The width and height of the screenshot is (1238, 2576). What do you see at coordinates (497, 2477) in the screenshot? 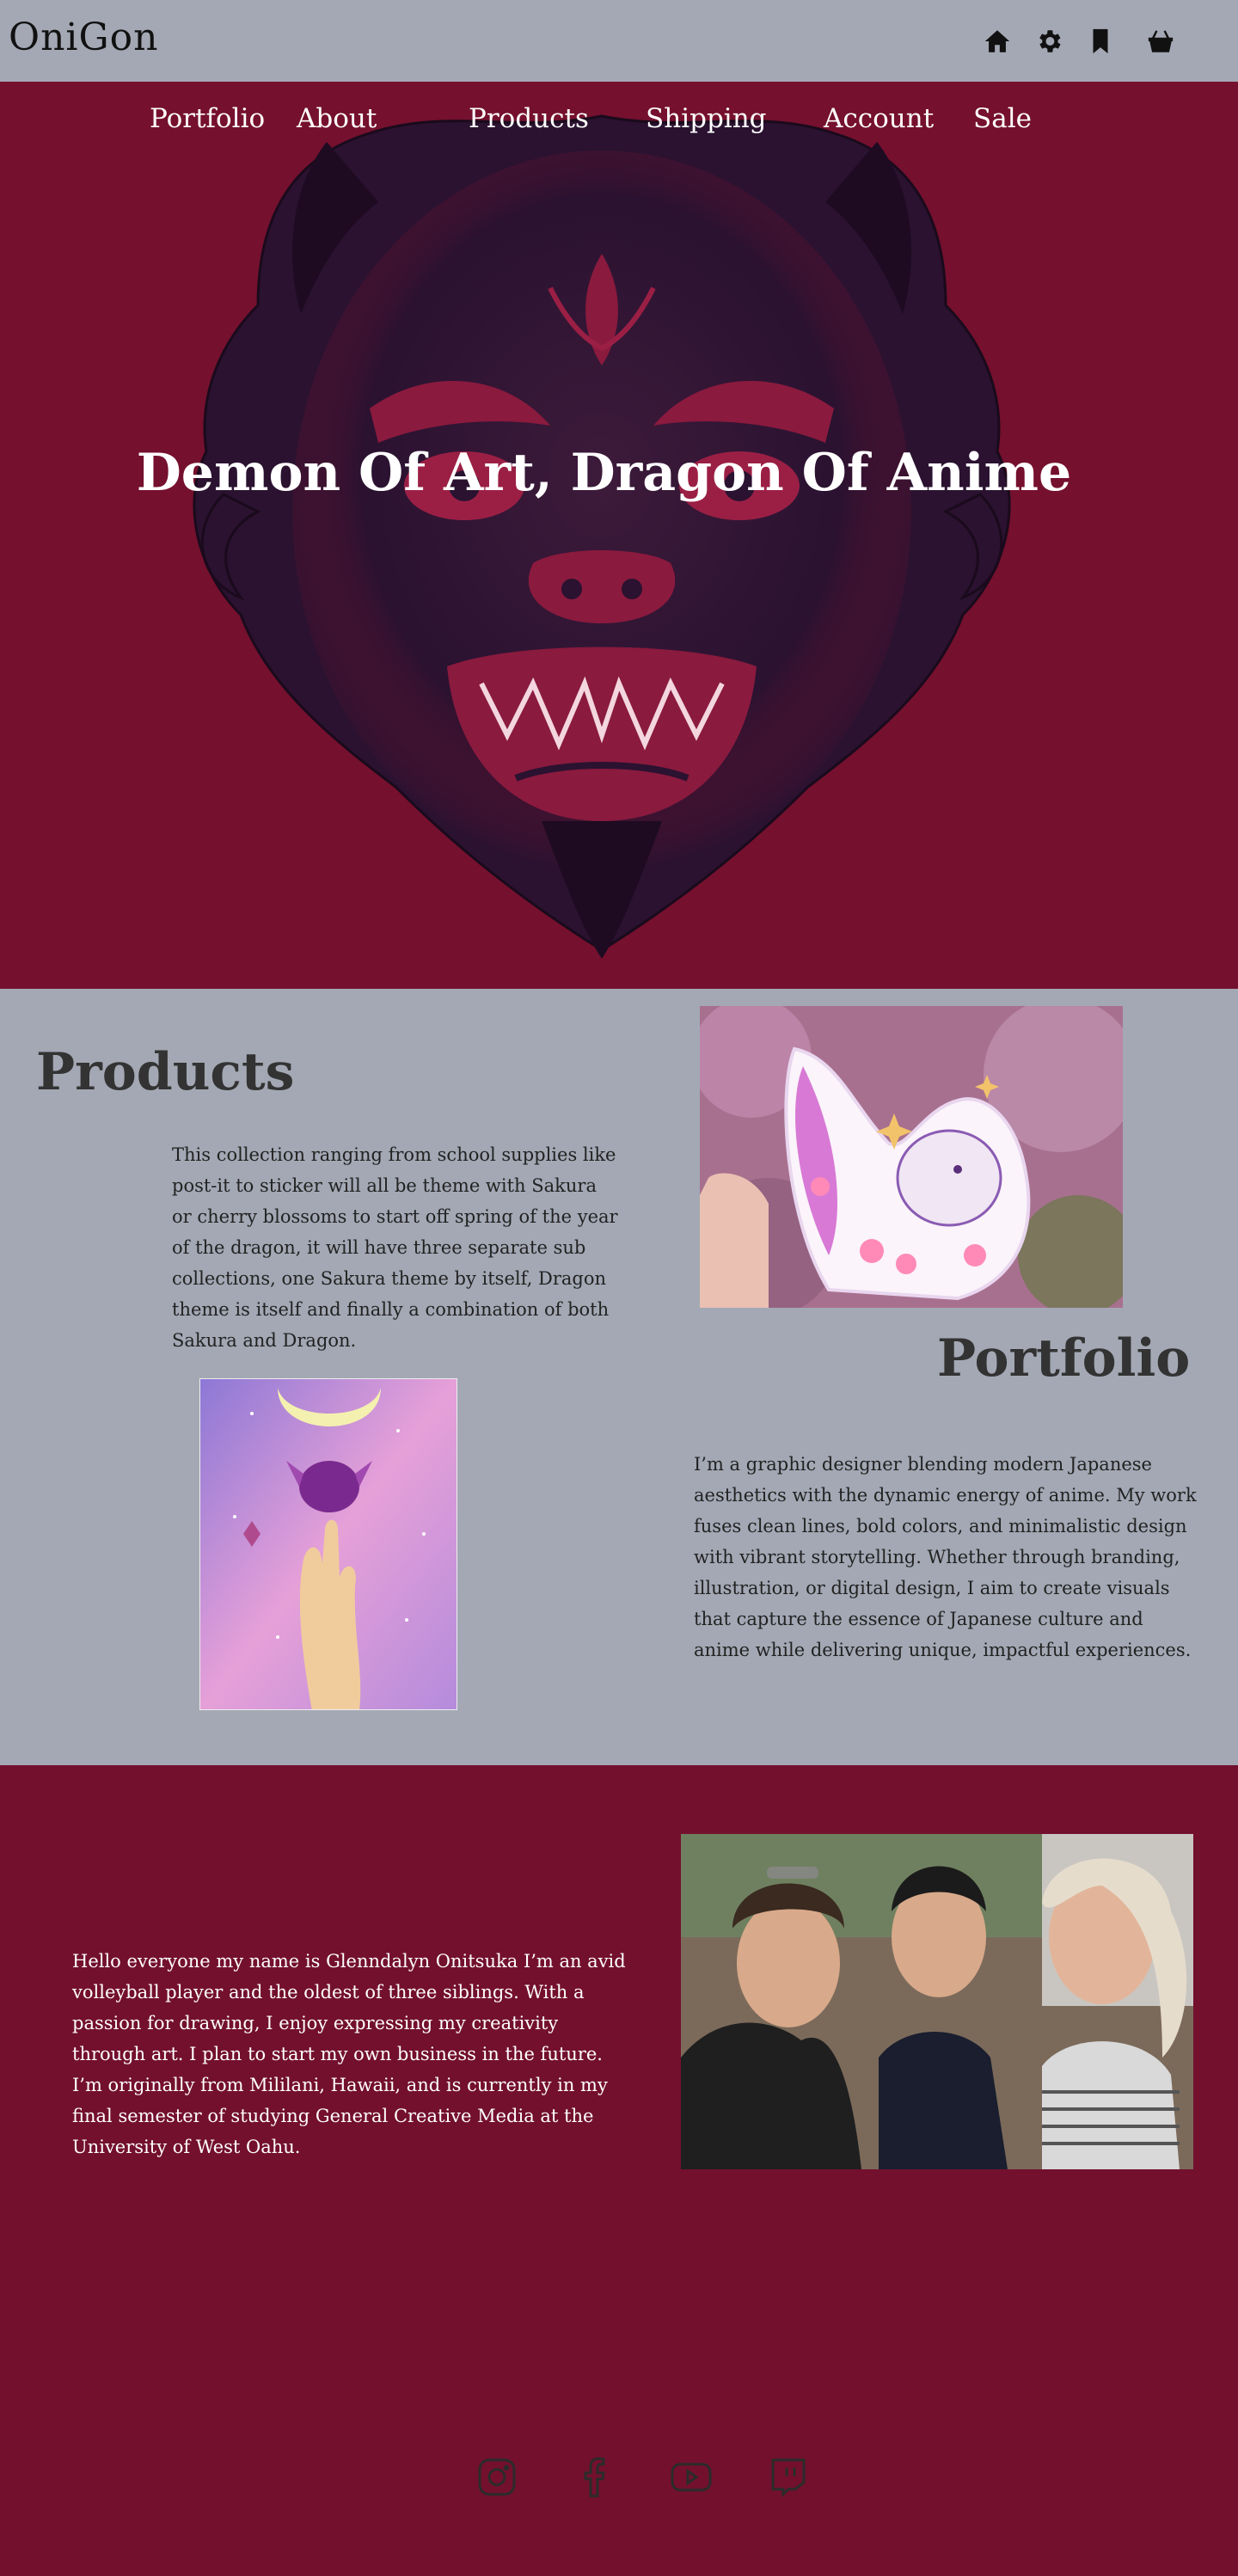
I see `instagram-icon` at bounding box center [497, 2477].